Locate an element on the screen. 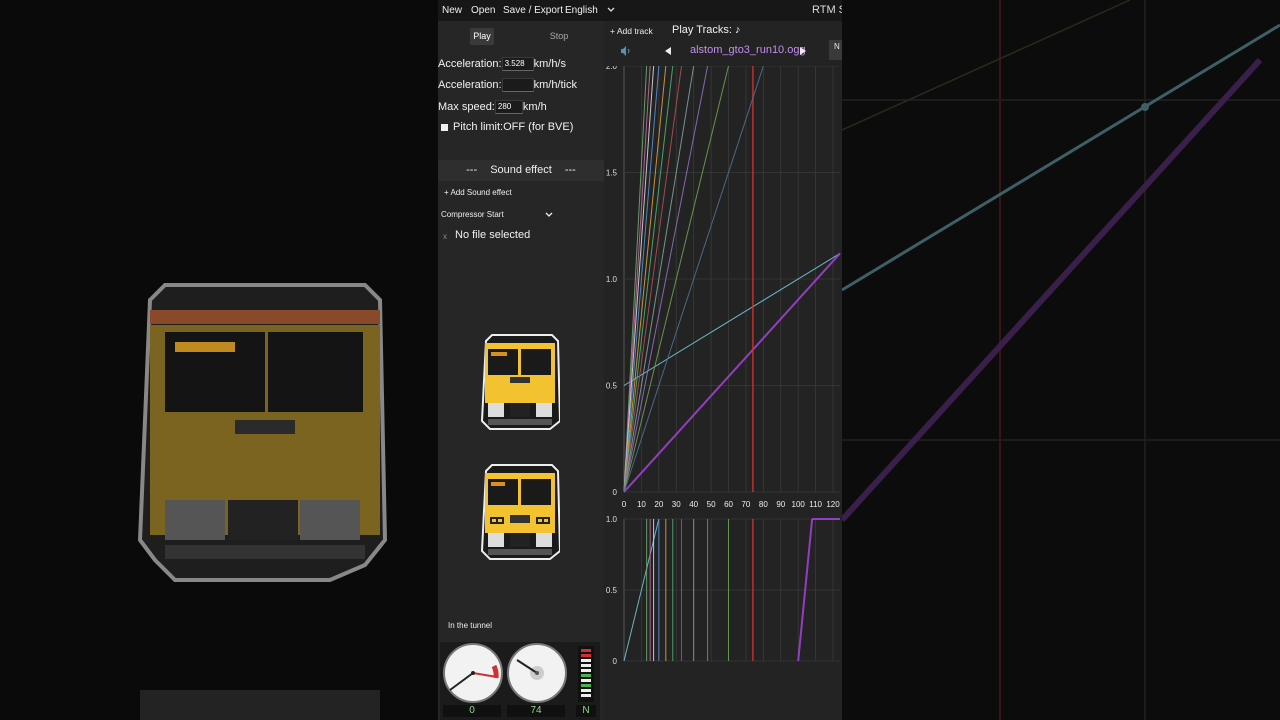  acceleration-tick-unit: km/h/tick is located at coordinates (555, 84).